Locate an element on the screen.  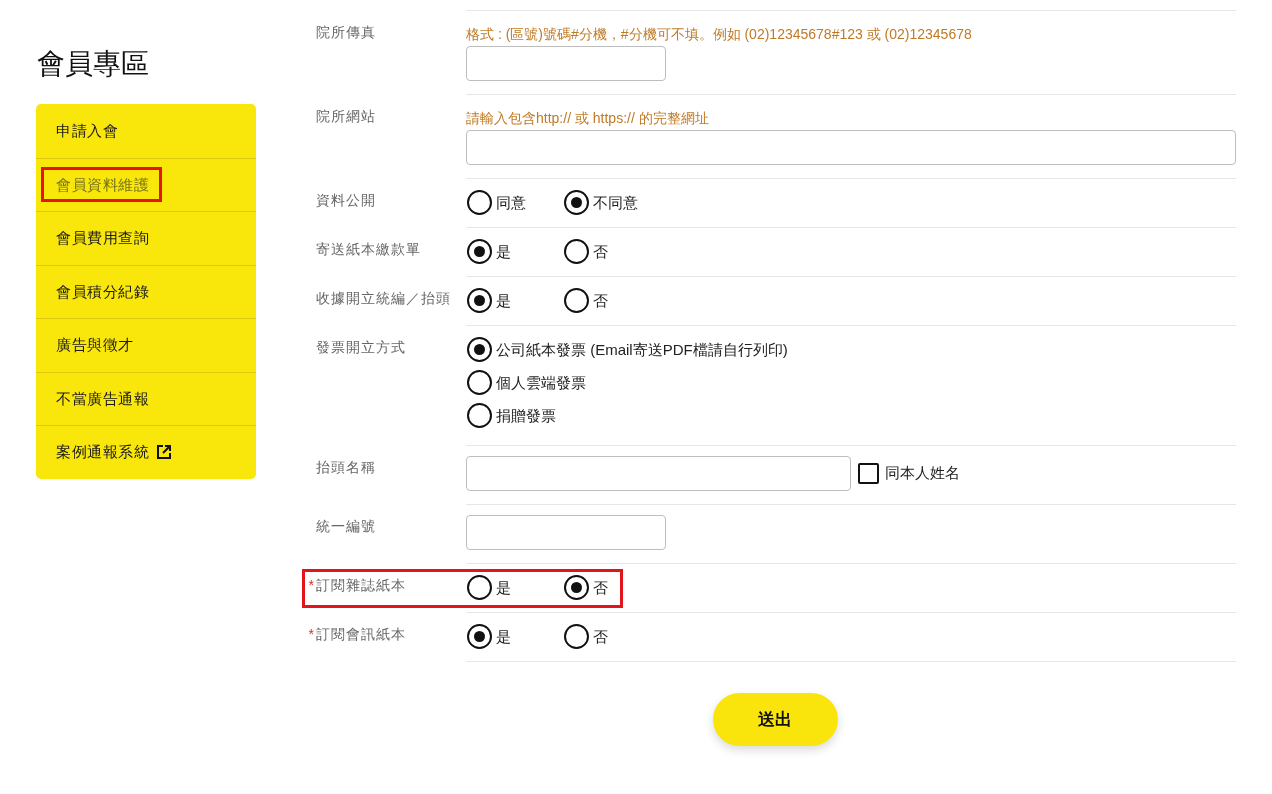
sidebar-link: 申請入會 is located at coordinates (146, 131).